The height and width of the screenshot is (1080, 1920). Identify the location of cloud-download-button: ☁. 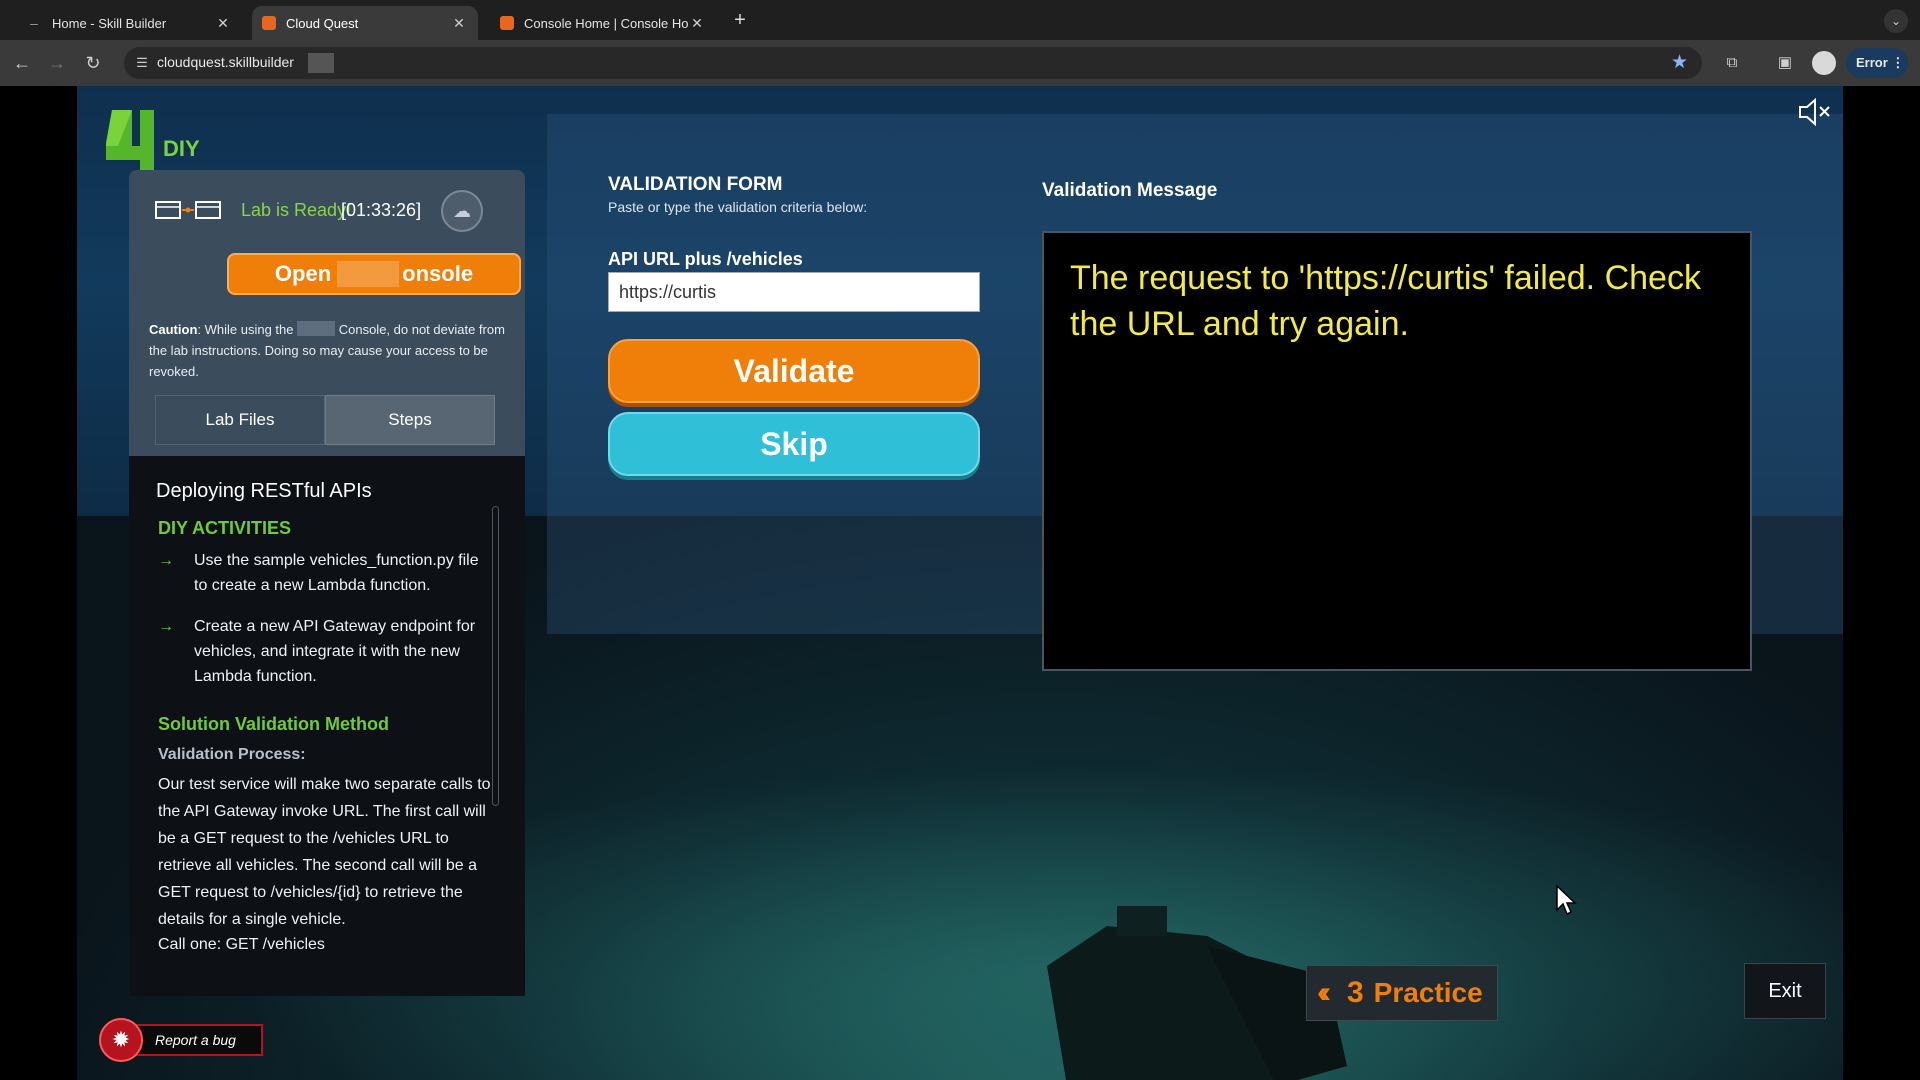
(462, 211).